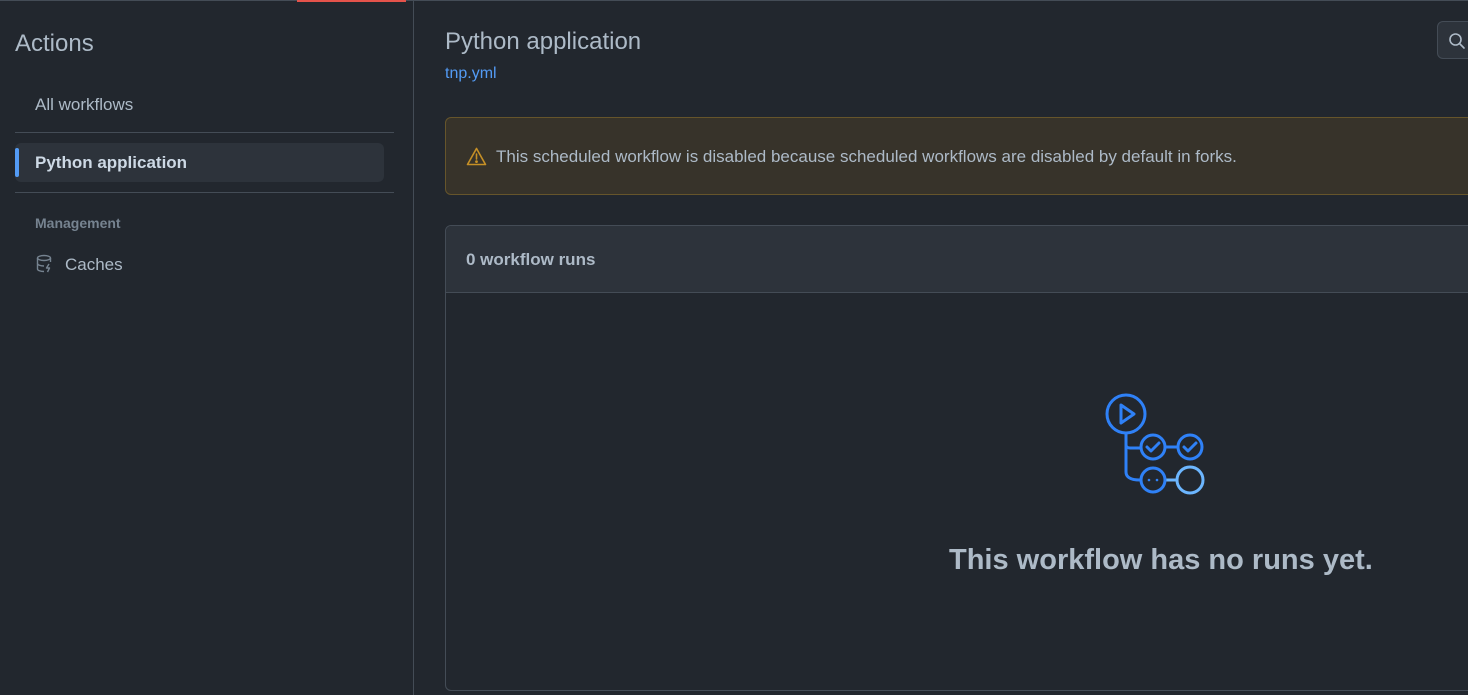 The image size is (1468, 695). What do you see at coordinates (471, 74) in the screenshot?
I see `workflow-file-link: tnp.yml` at bounding box center [471, 74].